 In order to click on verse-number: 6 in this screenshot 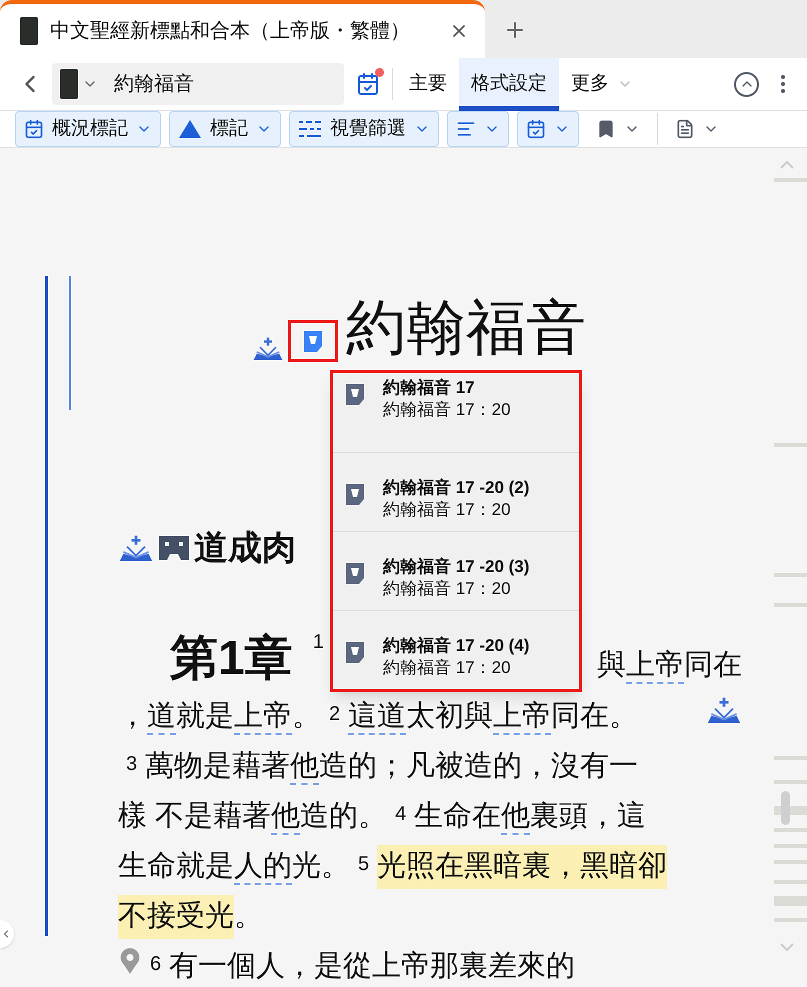, I will do `click(156, 964)`.